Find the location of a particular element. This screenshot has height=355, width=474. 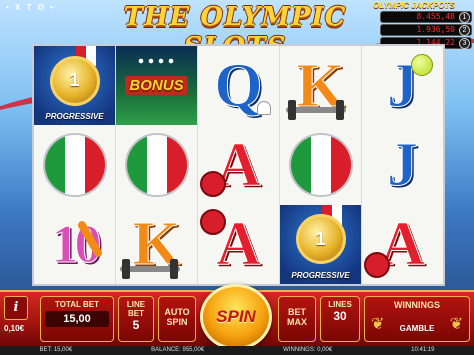

spin-button: SPIN is located at coordinates (236, 317).